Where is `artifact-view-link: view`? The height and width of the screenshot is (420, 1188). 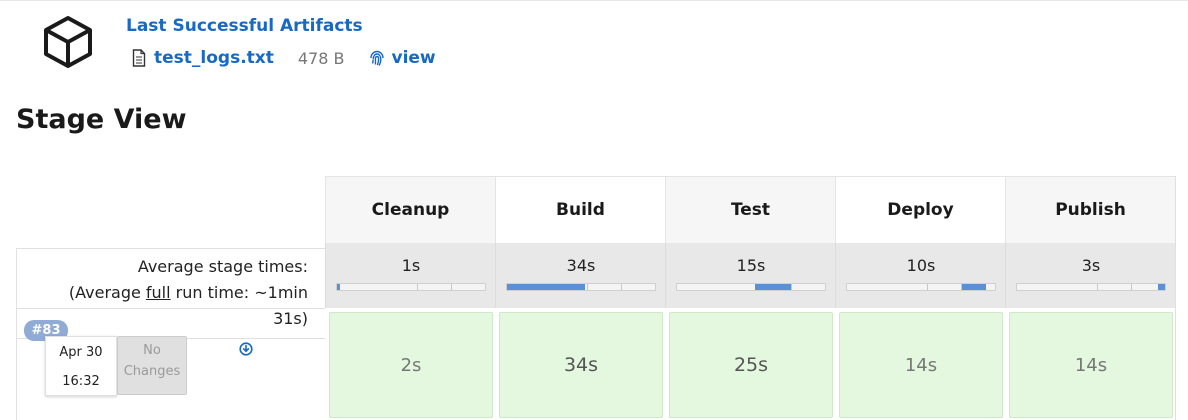 artifact-view-link: view is located at coordinates (413, 58).